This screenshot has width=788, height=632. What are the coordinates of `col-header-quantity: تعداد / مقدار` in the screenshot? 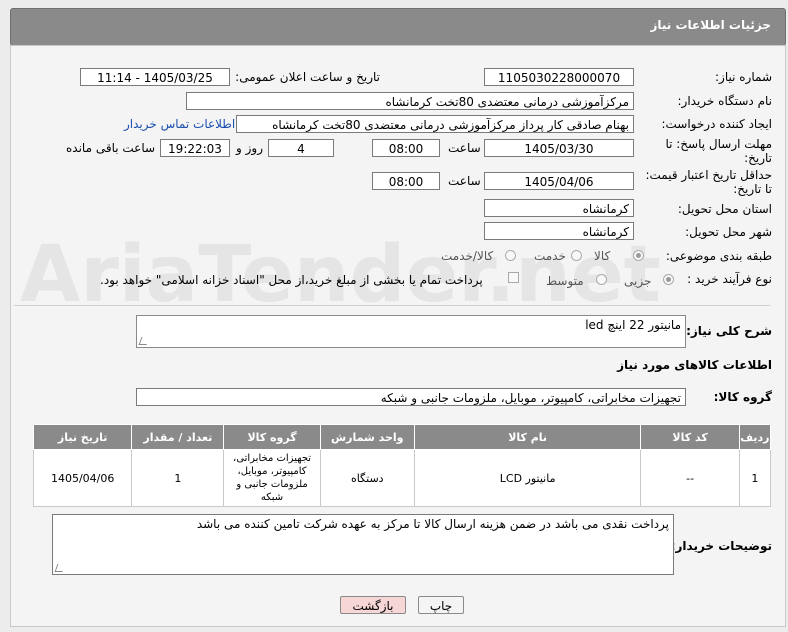 It's located at (178, 437).